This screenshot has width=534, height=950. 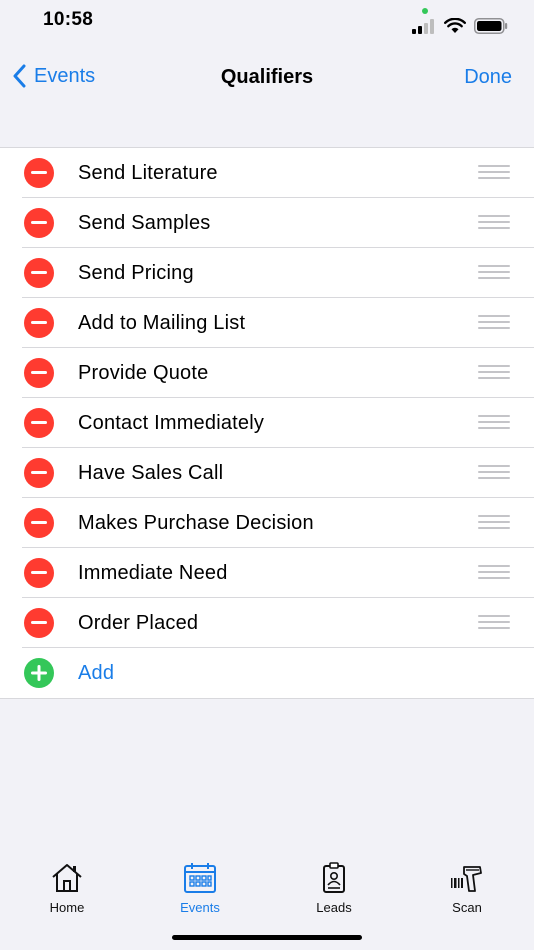 What do you see at coordinates (334, 907) in the screenshot?
I see `tab-leads-label: Leads` at bounding box center [334, 907].